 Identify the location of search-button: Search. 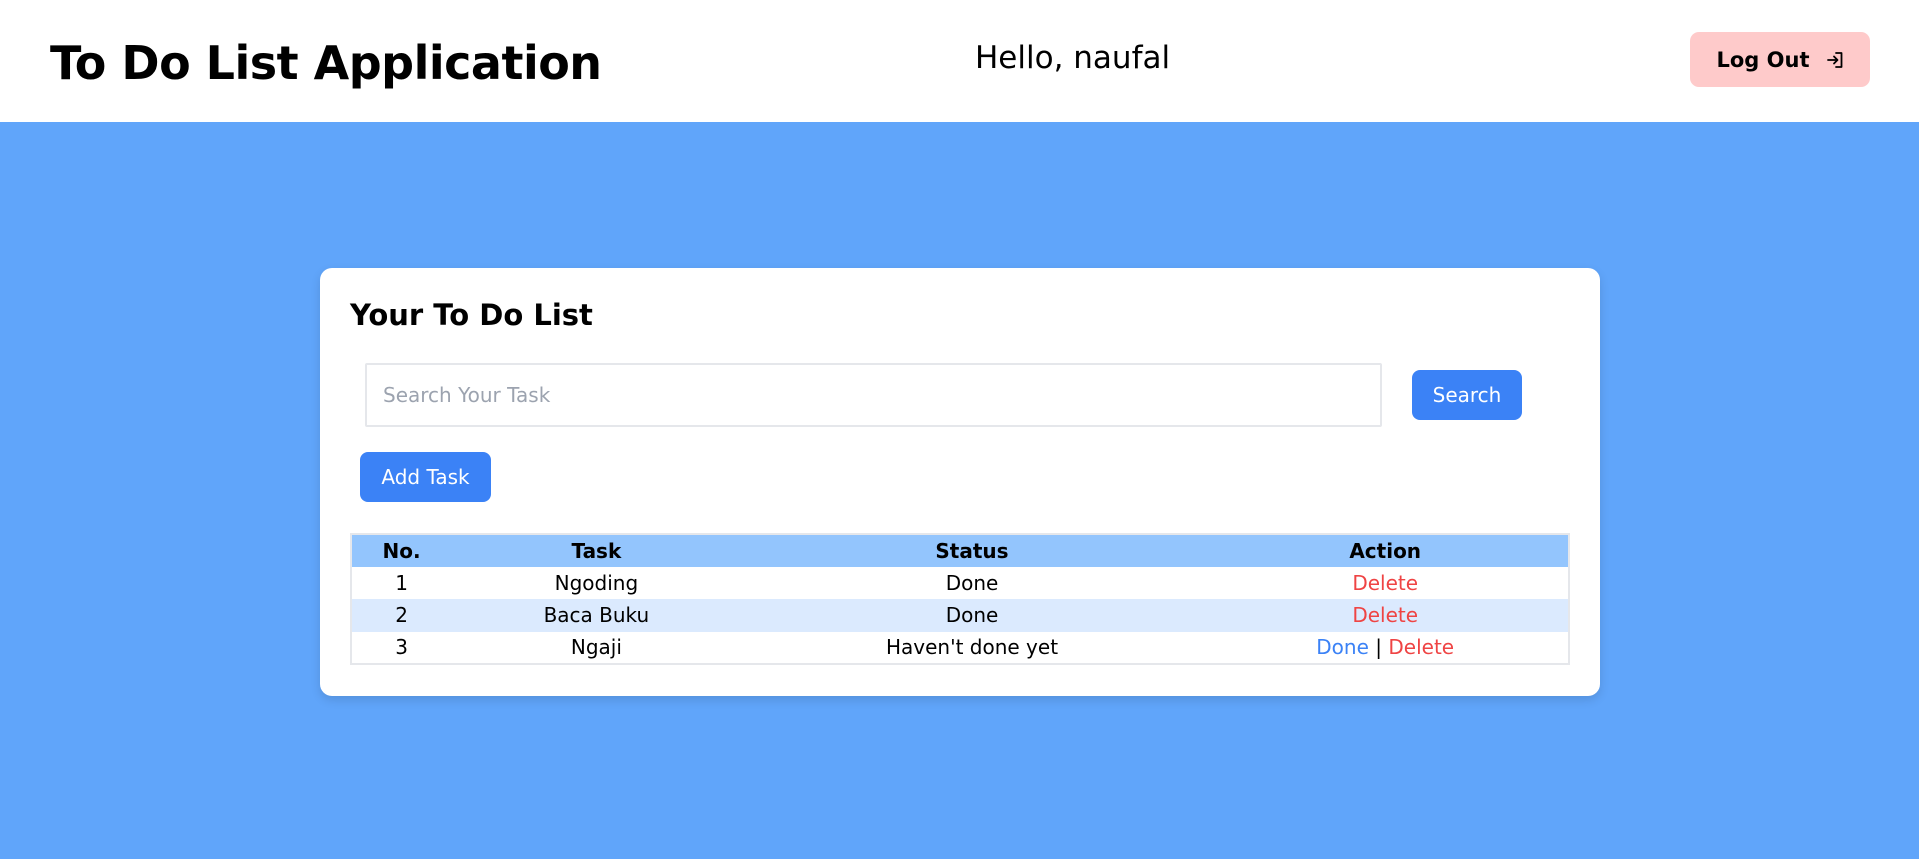
(1467, 395).